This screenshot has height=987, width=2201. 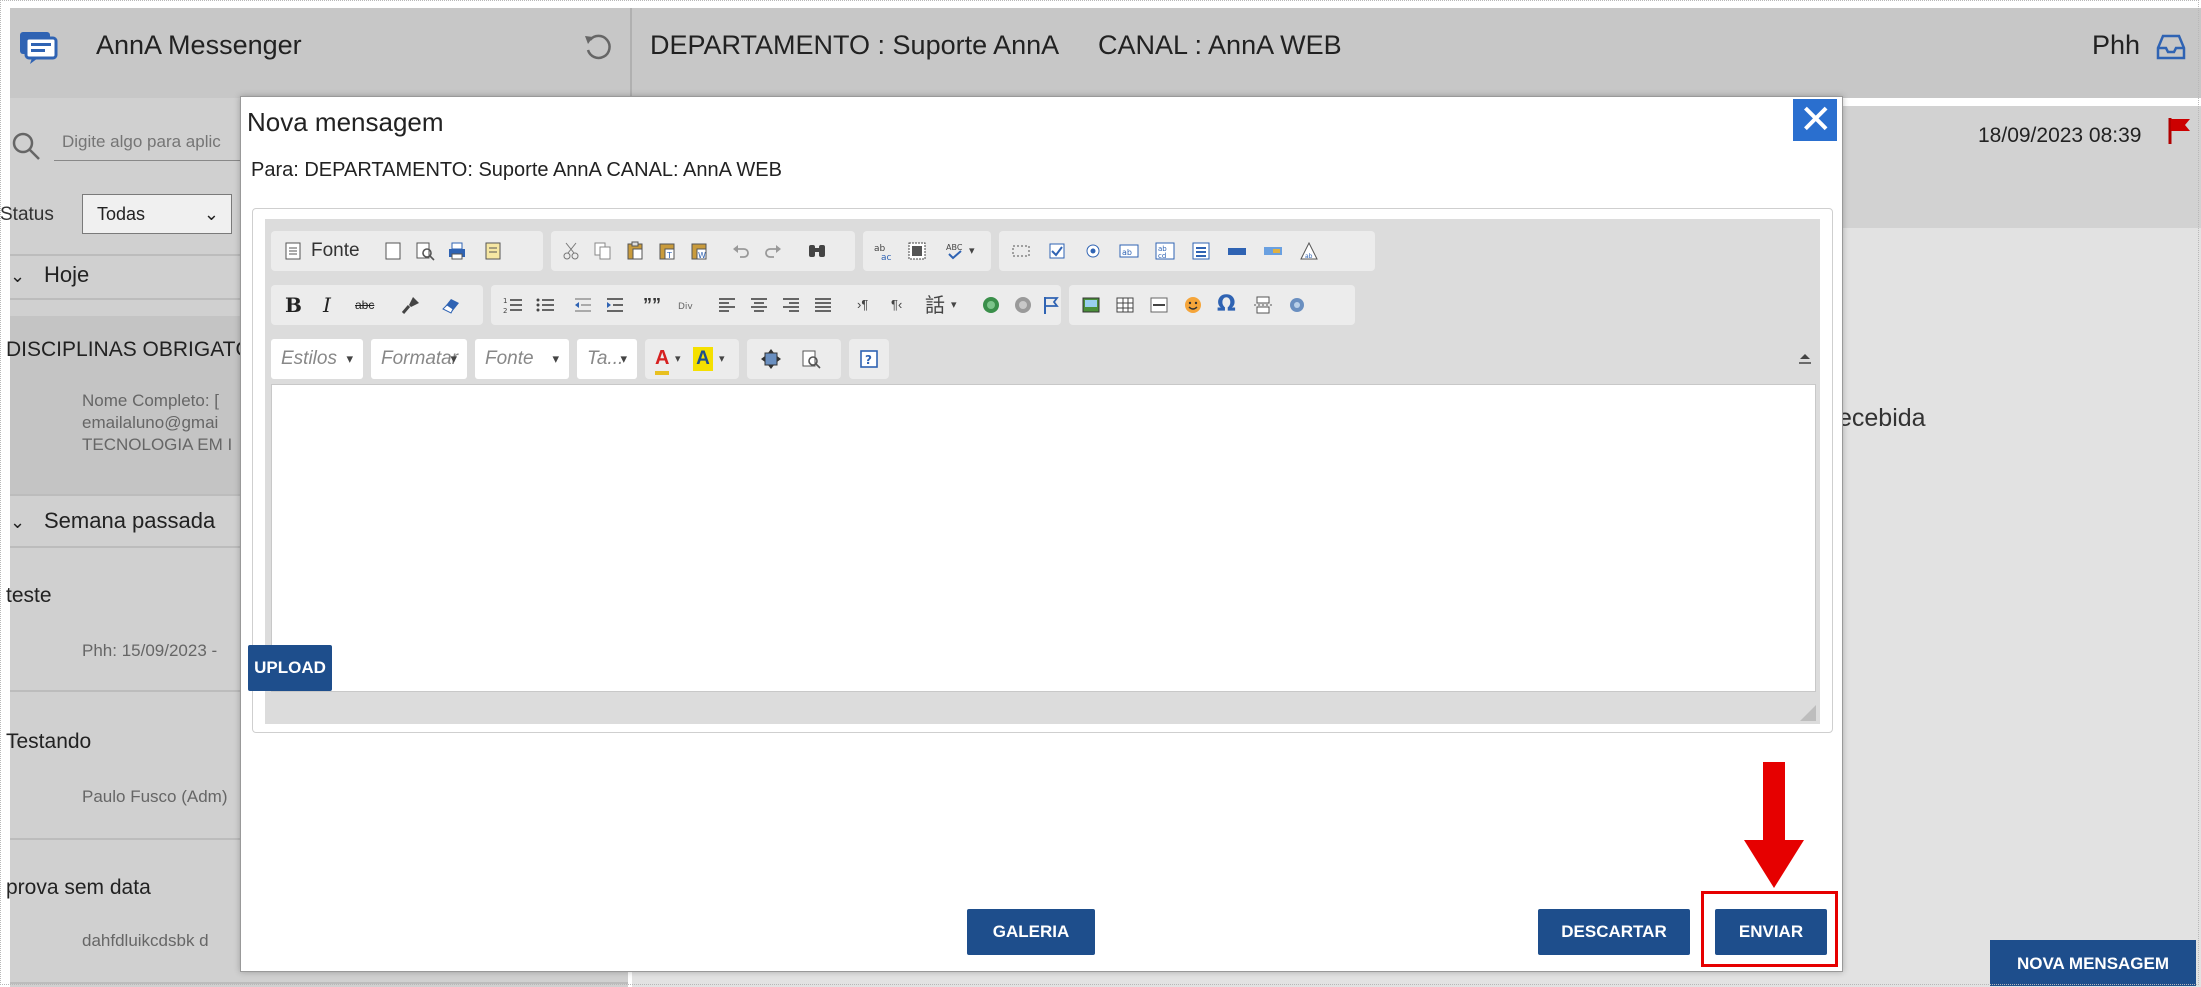 What do you see at coordinates (1815, 120) in the screenshot?
I see `close-button: ✕` at bounding box center [1815, 120].